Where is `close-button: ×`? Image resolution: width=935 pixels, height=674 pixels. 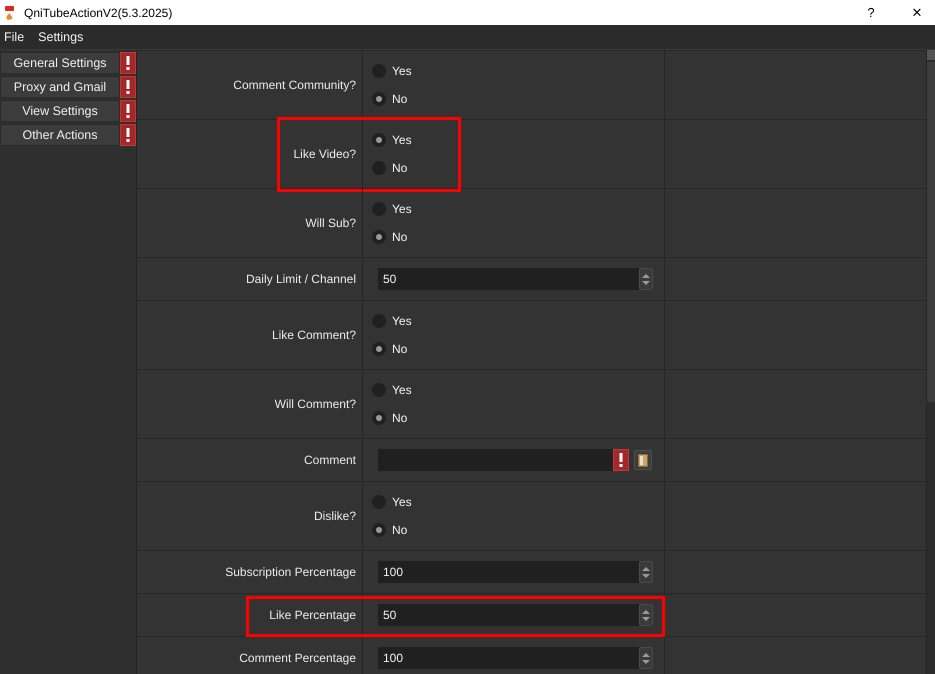
close-button: × is located at coordinates (917, 12).